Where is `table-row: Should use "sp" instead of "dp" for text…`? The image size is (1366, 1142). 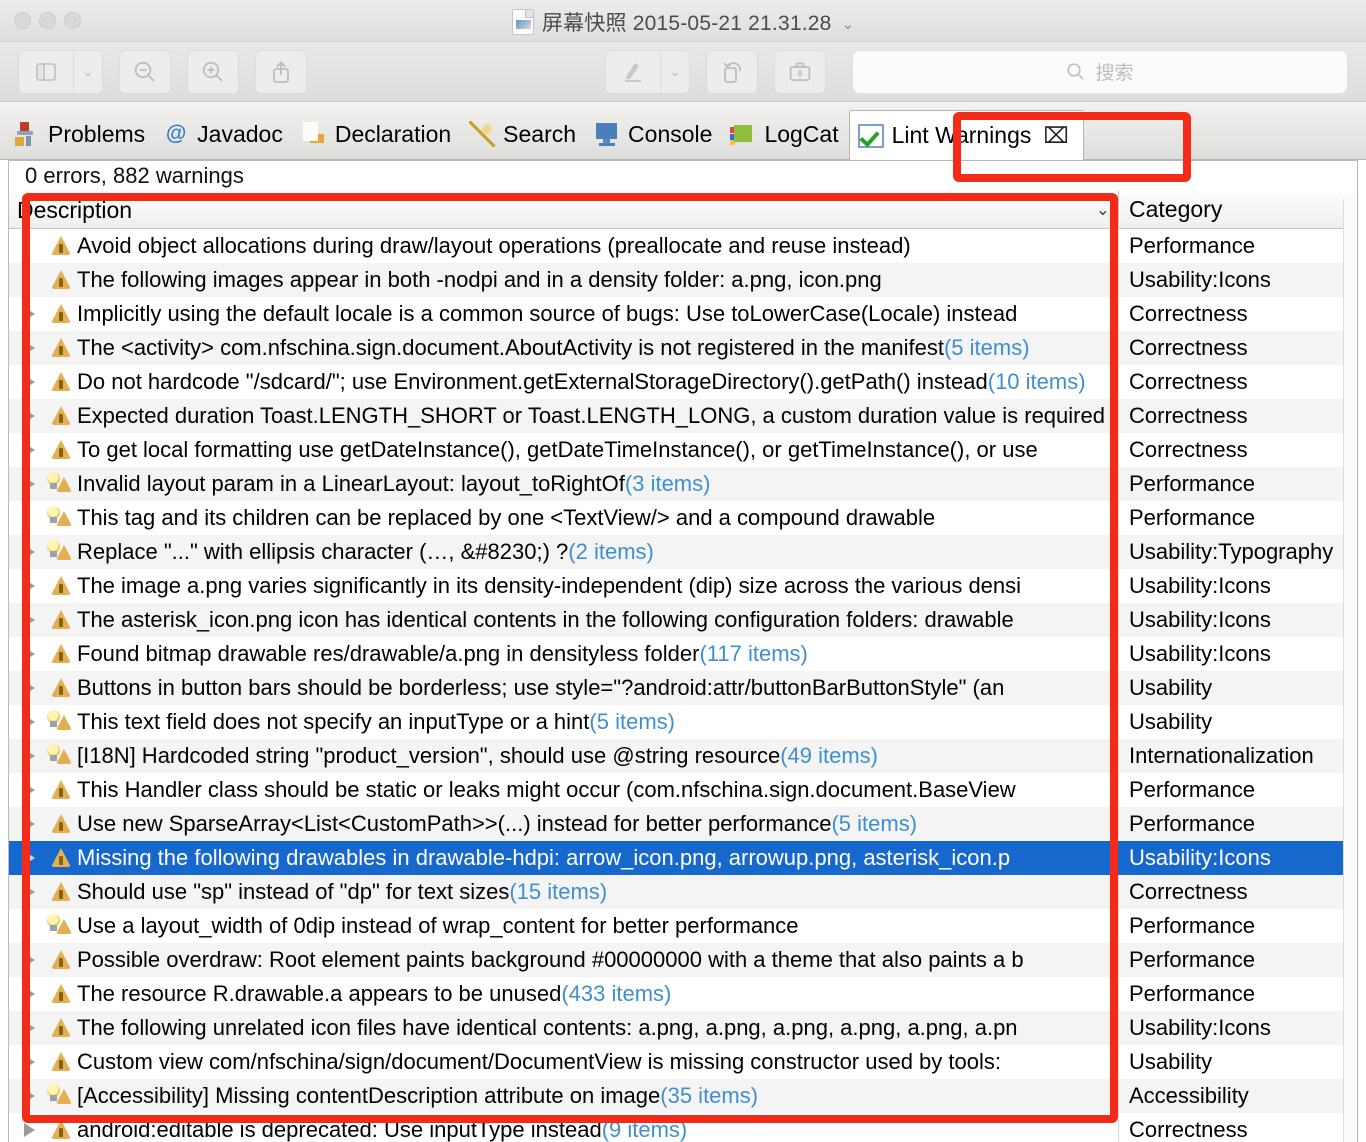
table-row: Should use "sp" instead of "dp" for text… is located at coordinates (683, 892).